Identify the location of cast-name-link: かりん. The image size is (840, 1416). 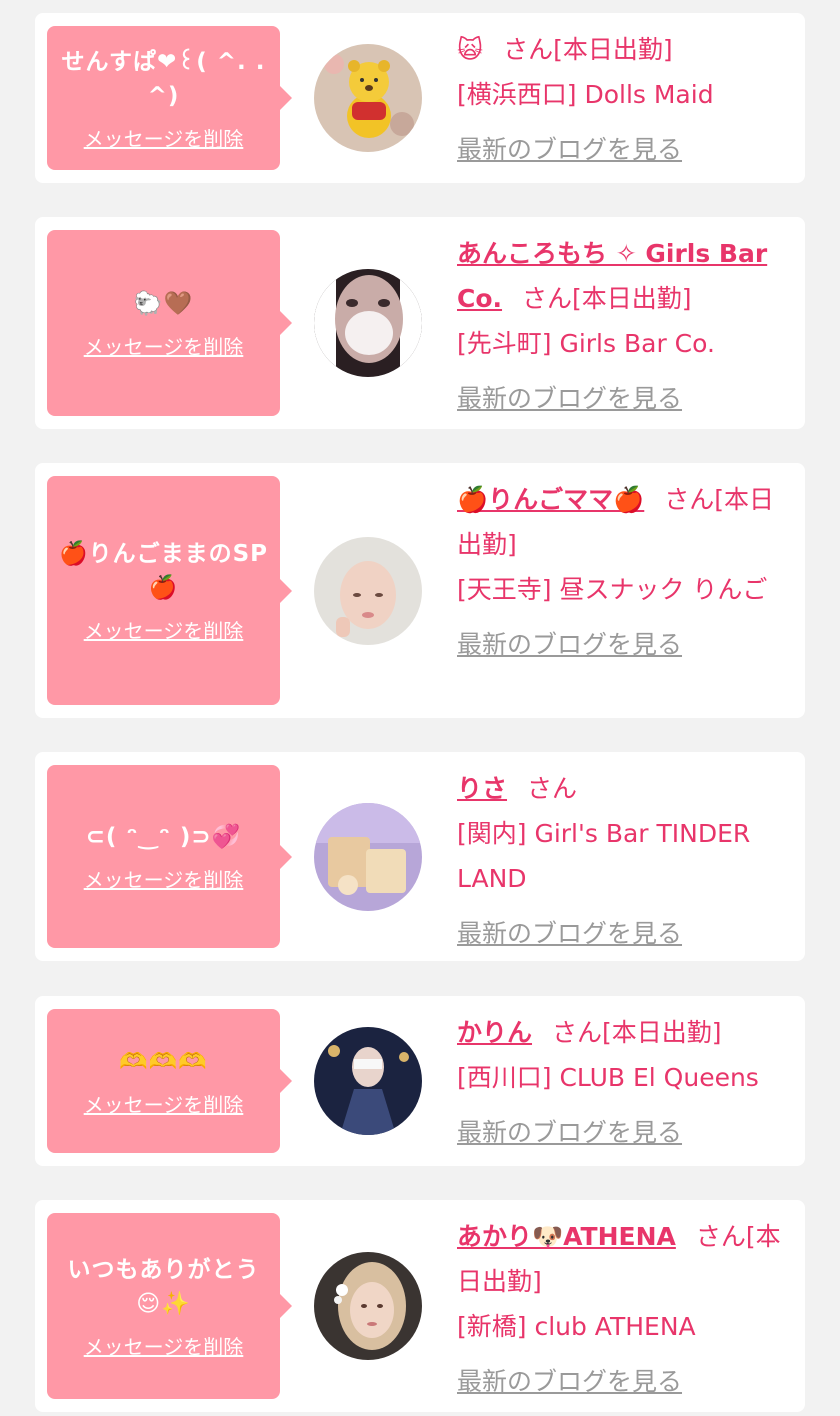
(494, 1032).